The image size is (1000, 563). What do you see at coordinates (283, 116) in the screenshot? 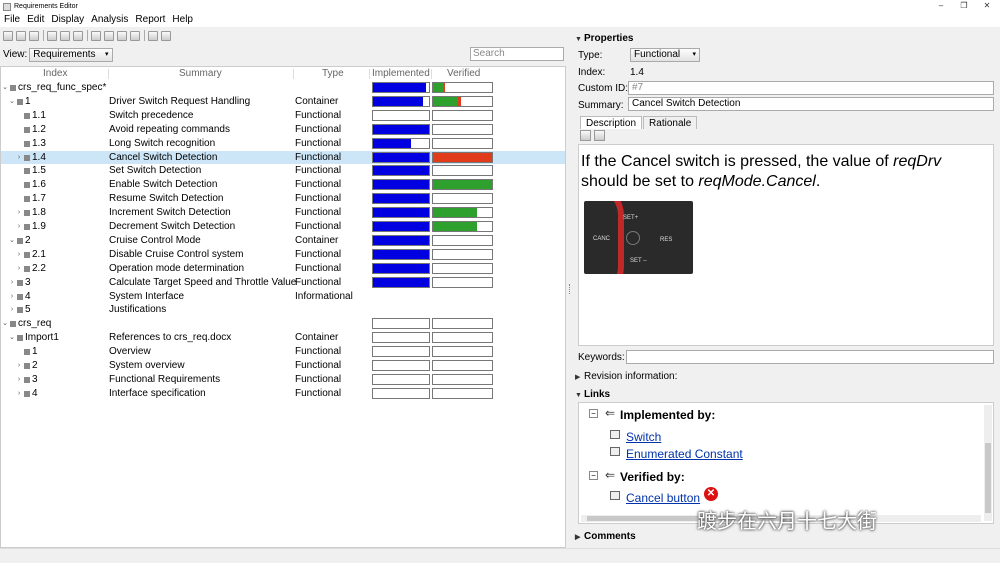
I see `tree-row: 1.1 Switch precedence Functional` at bounding box center [283, 116].